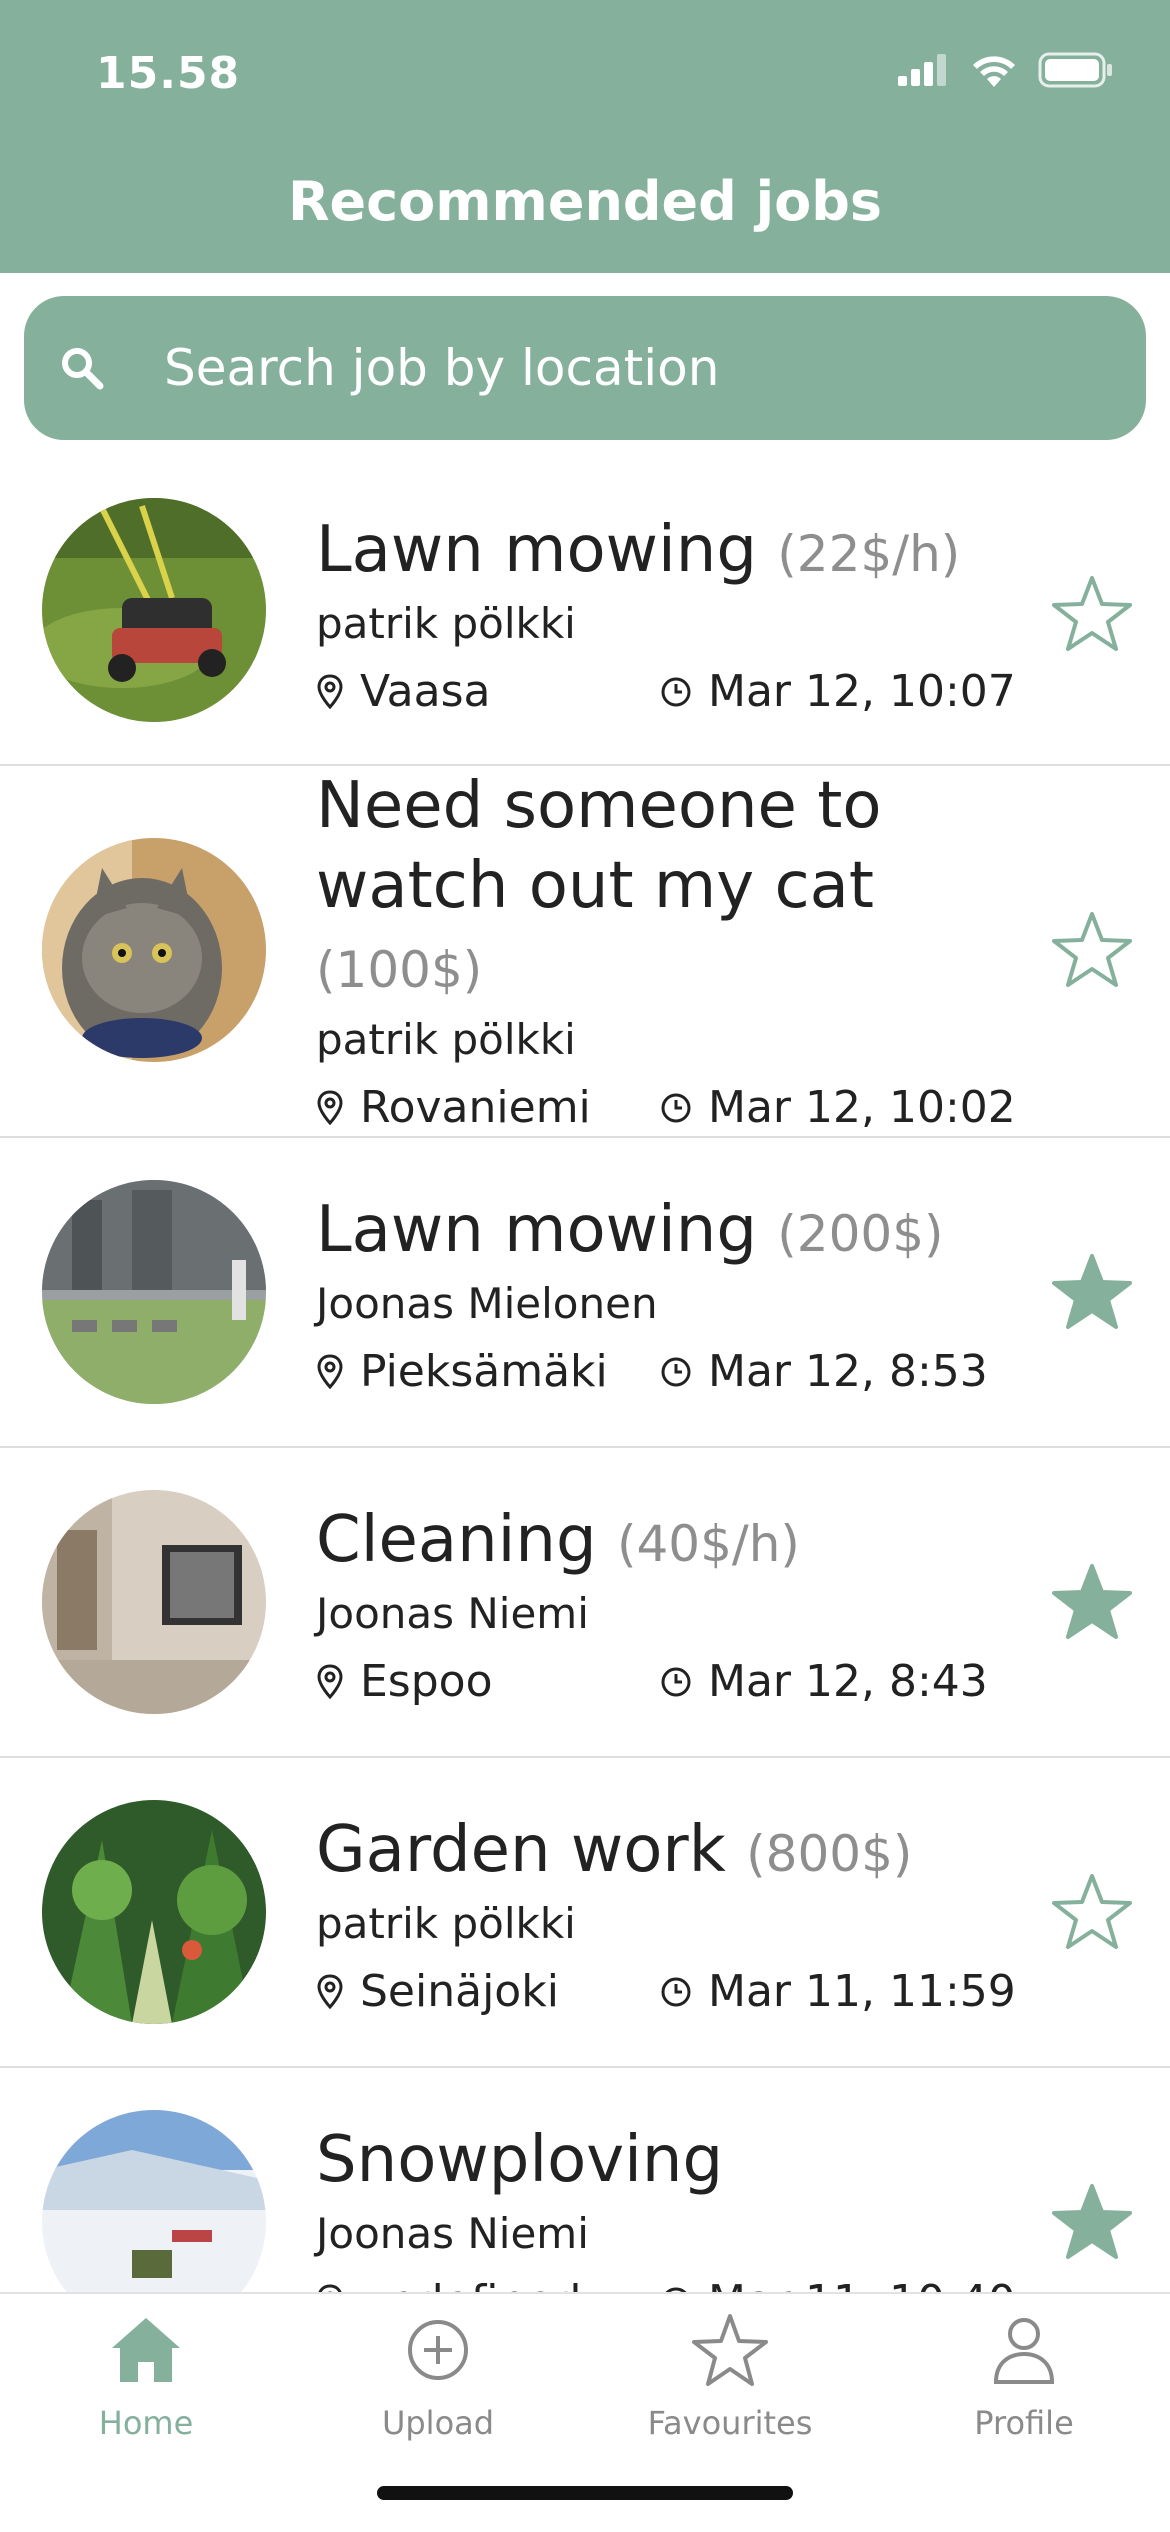  Describe the element at coordinates (730, 2423) in the screenshot. I see `tab-label: Favourites` at that location.